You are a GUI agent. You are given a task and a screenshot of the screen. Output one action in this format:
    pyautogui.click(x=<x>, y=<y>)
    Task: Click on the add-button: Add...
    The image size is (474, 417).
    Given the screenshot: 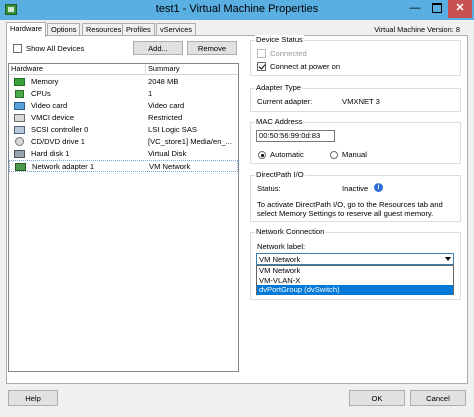 What is the action you would take?
    pyautogui.click(x=158, y=48)
    